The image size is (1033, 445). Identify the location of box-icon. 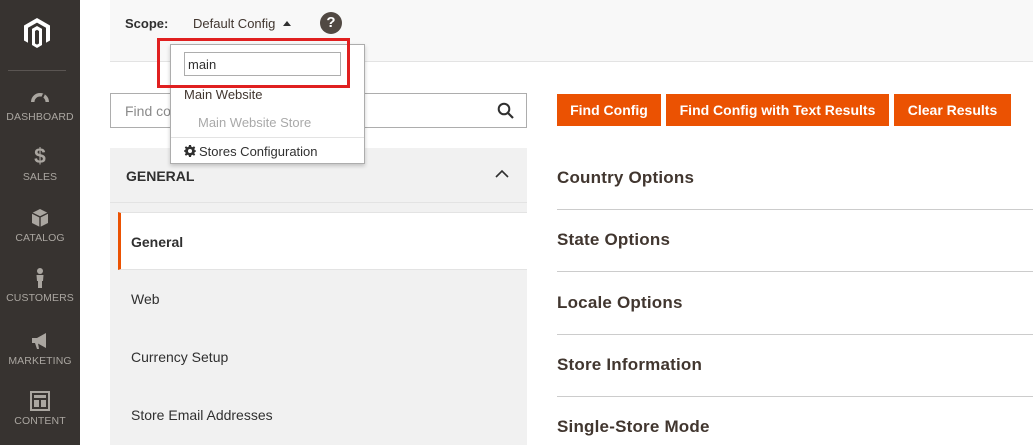
(40, 218).